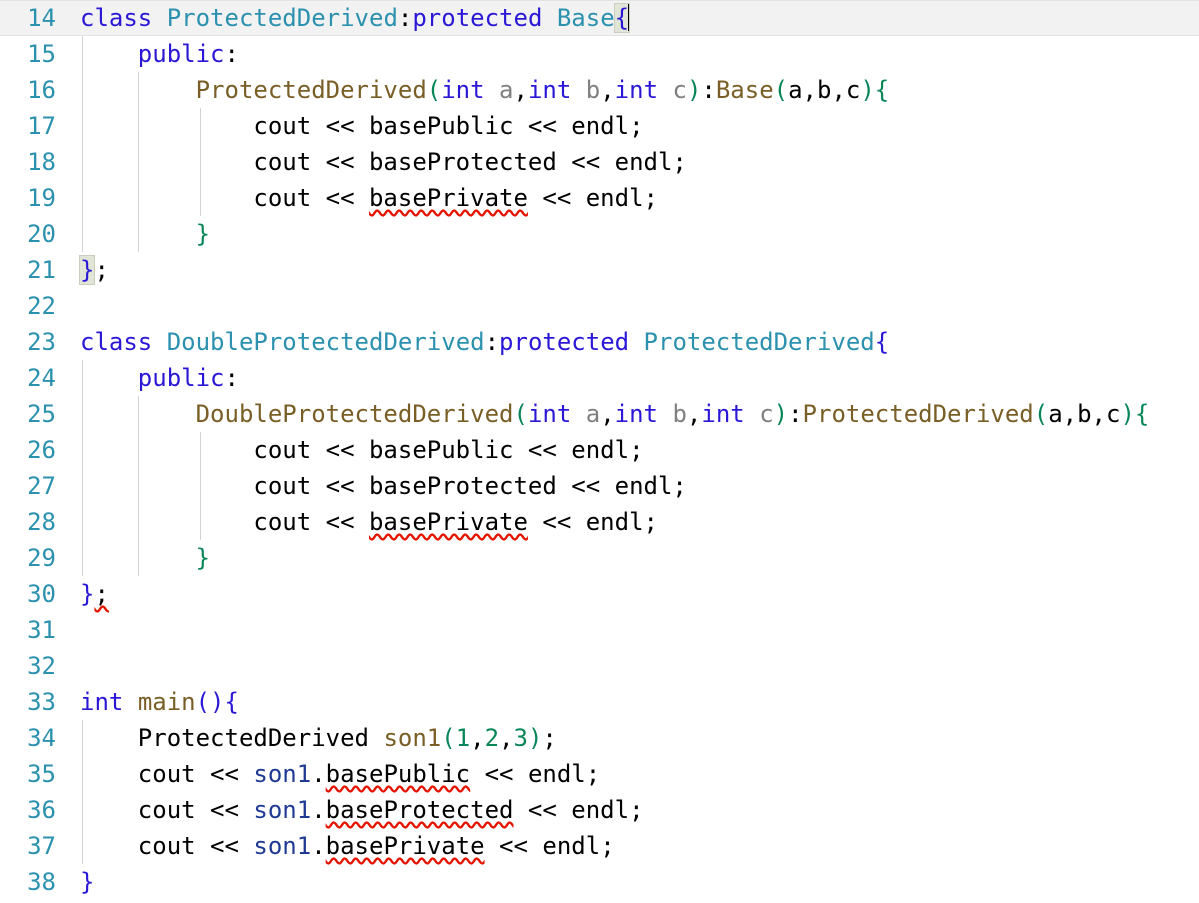 This screenshot has height=903, width=1199. What do you see at coordinates (41, 54) in the screenshot?
I see `line-number: 15` at bounding box center [41, 54].